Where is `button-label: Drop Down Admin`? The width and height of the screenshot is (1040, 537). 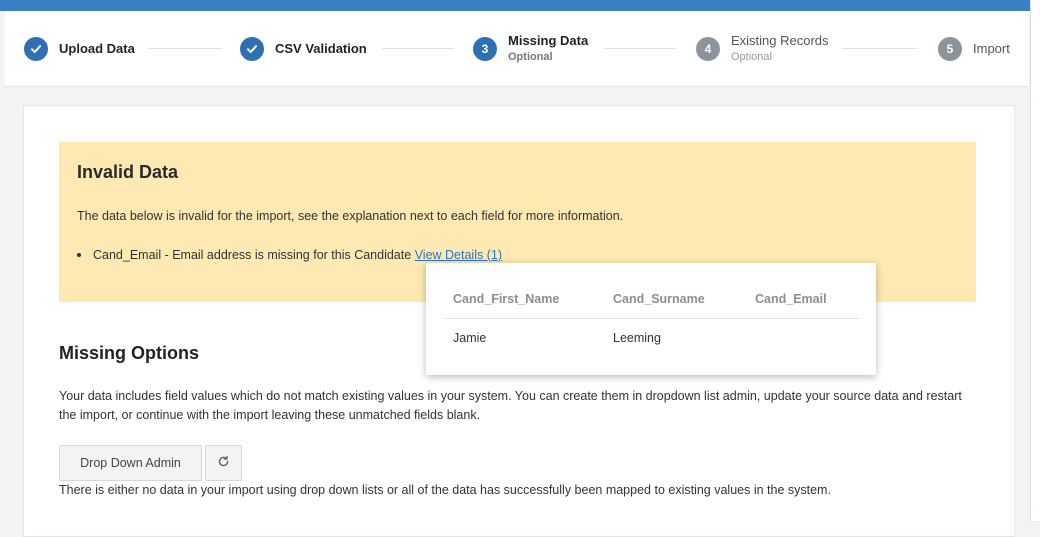
button-label: Drop Down Admin is located at coordinates (130, 463).